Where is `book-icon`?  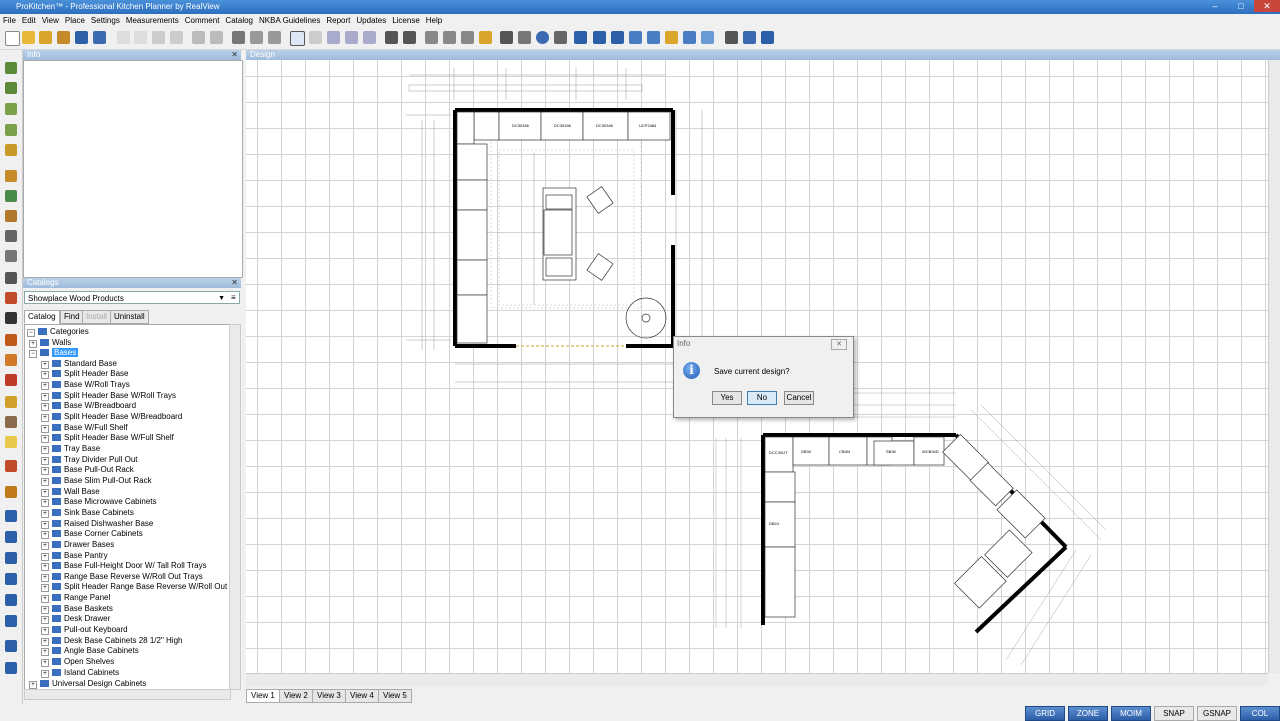 book-icon is located at coordinates (11, 492).